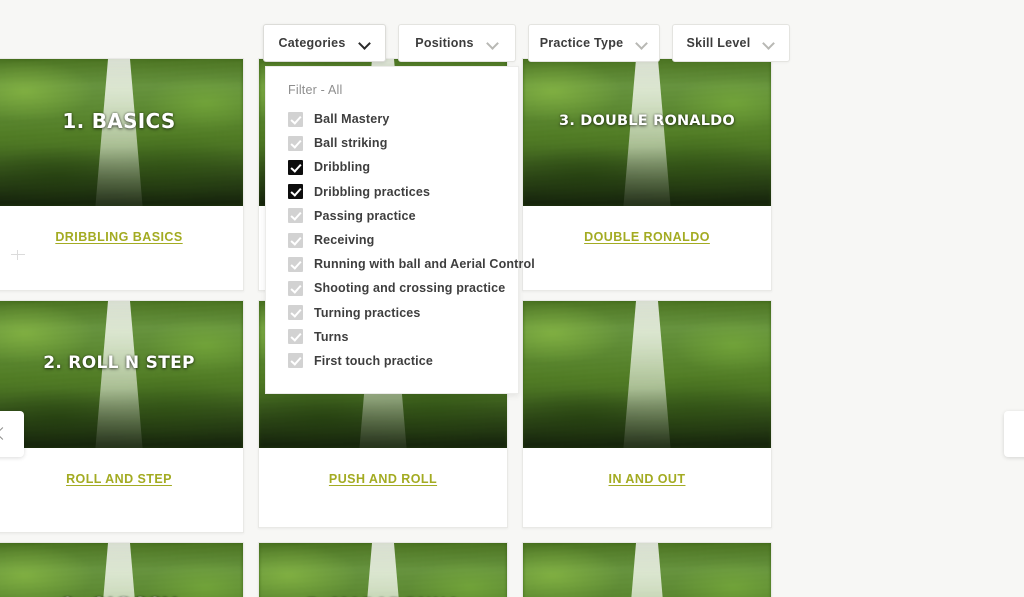 This screenshot has height=597, width=1024. I want to click on category-option: Turning practices, so click(392, 313).